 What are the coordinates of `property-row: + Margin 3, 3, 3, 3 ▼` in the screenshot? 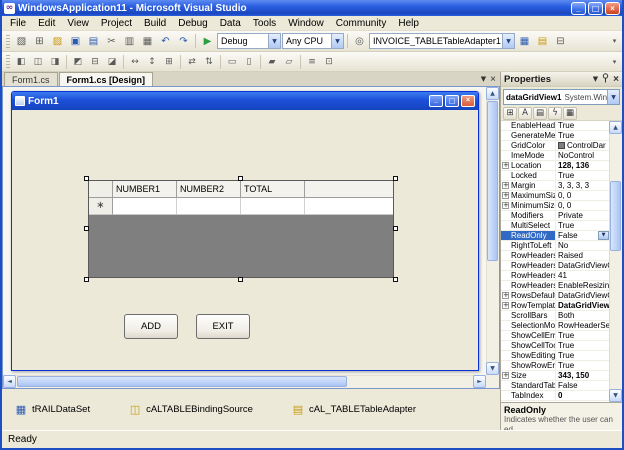 It's located at (555, 186).